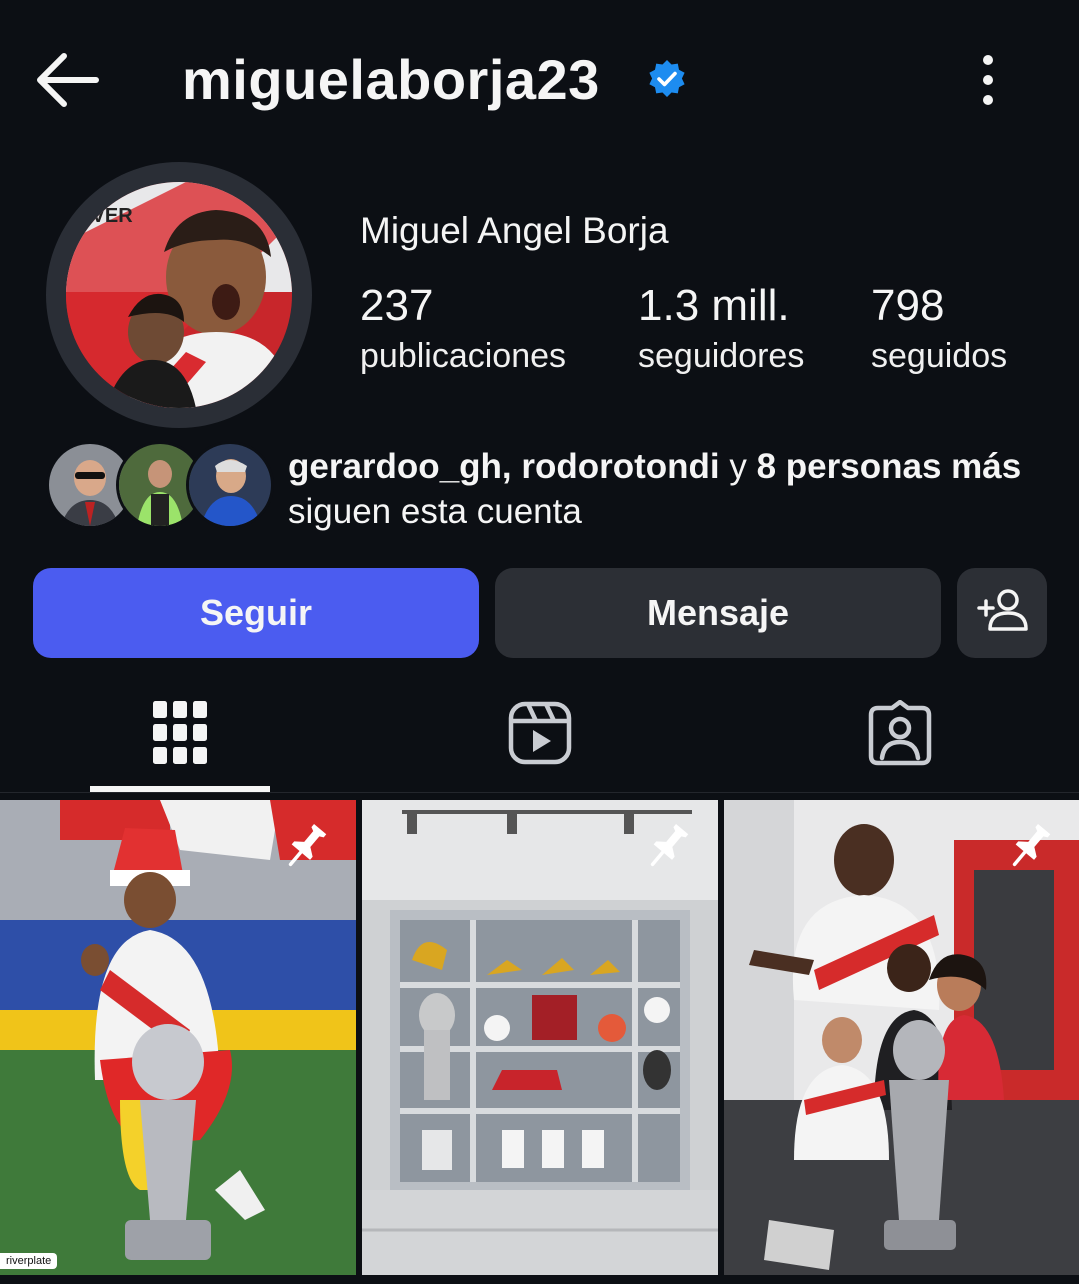  What do you see at coordinates (256, 613) in the screenshot?
I see `follow-button: Seguir` at bounding box center [256, 613].